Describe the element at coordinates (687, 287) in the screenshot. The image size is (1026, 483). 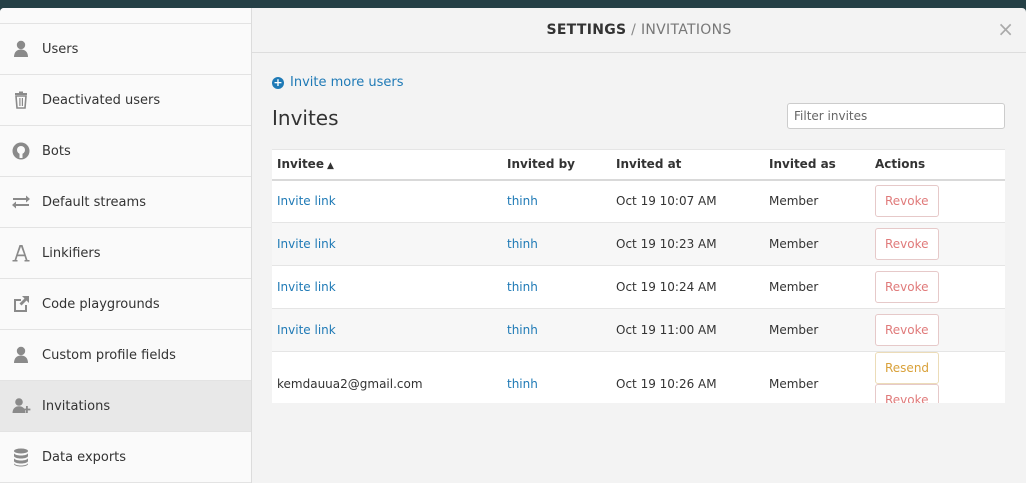
I see `invited-at-cell: Oct 19 10:24 AM` at that location.